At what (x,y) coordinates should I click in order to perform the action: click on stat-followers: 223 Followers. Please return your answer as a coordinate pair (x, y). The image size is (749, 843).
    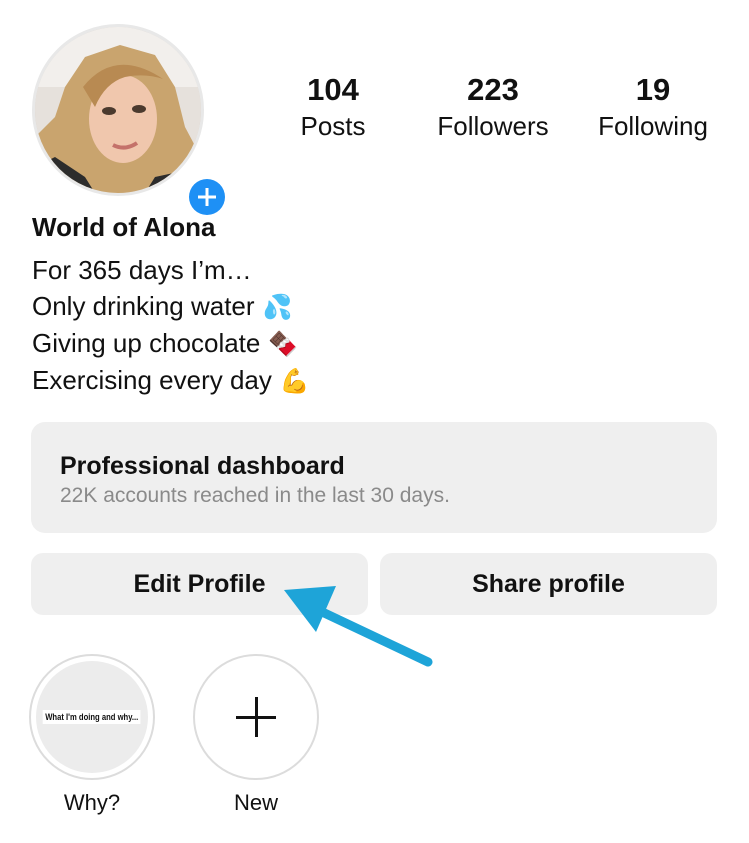
    Looking at the image, I should click on (493, 108).